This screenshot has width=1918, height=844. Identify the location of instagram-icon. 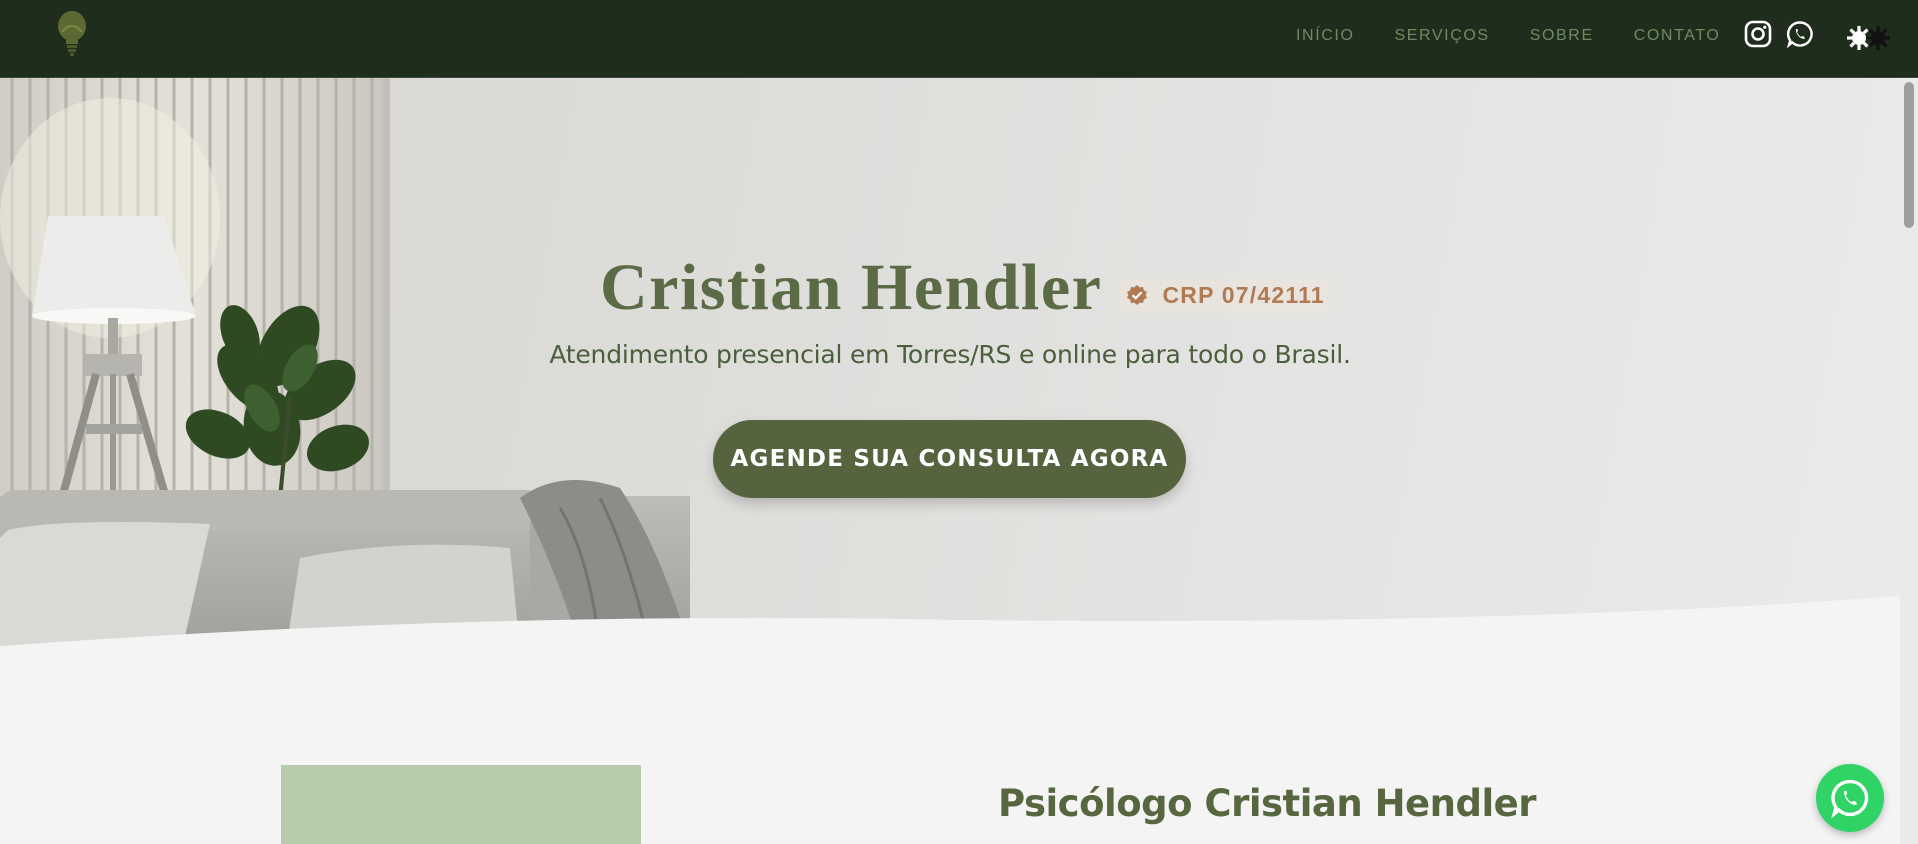
(1758, 34).